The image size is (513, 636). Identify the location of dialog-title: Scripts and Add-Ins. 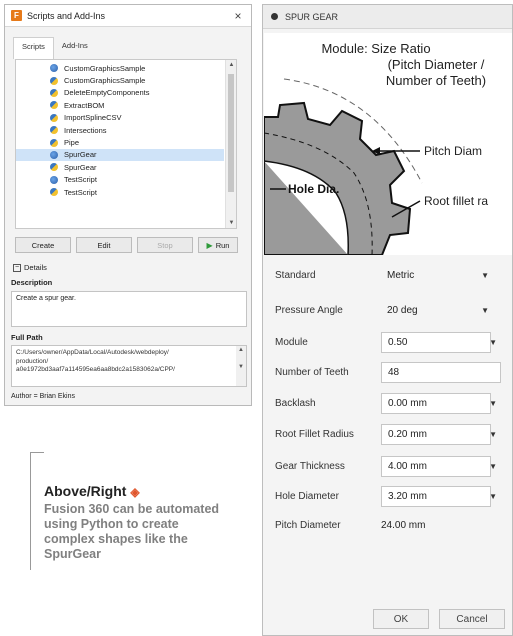
(66, 15).